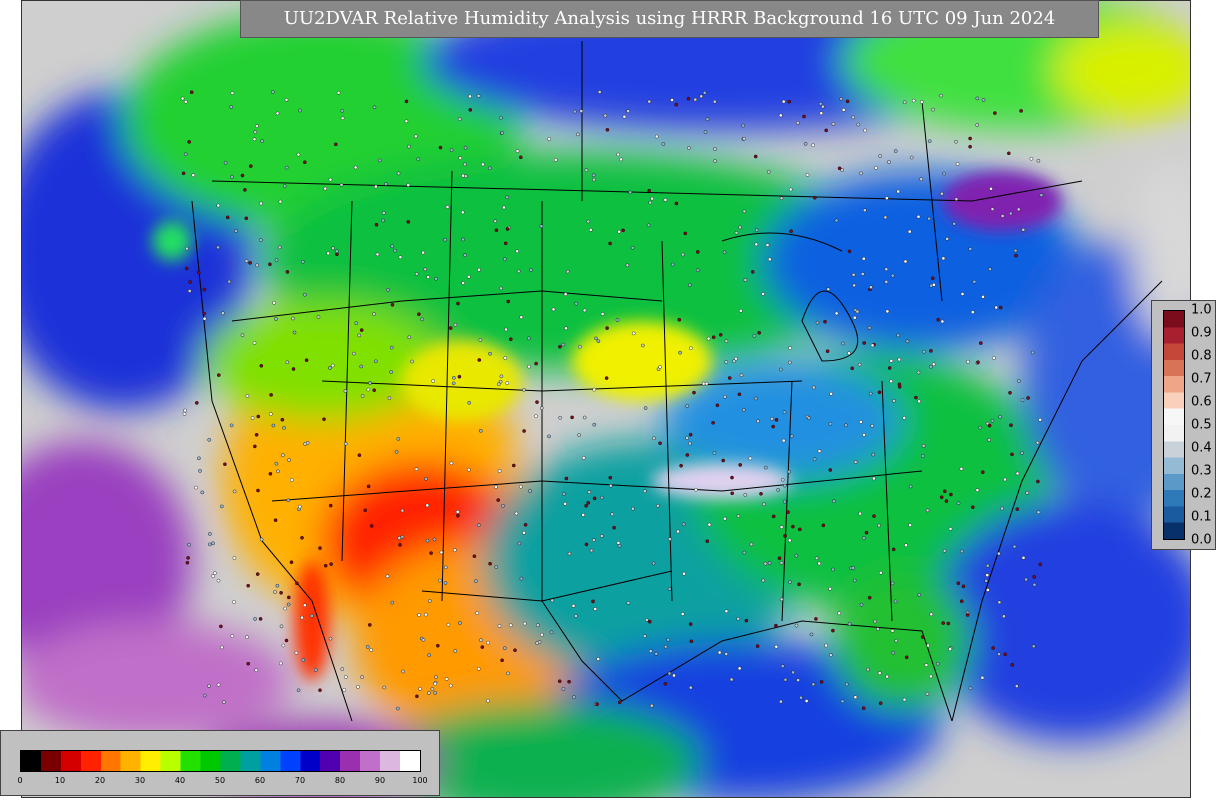 This screenshot has width=1216, height=800. What do you see at coordinates (380, 780) in the screenshot?
I see `rh-colorbar-tick: 90` at bounding box center [380, 780].